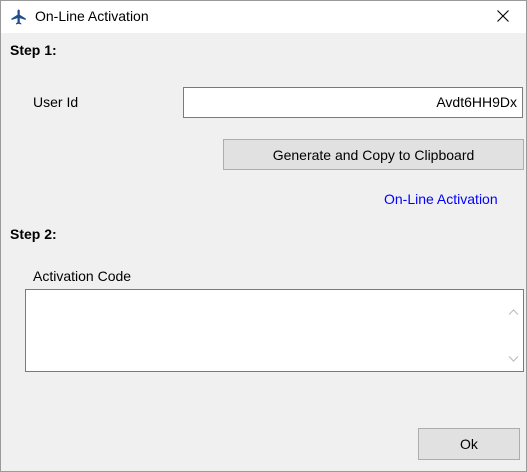 The height and width of the screenshot is (472, 527). I want to click on user-id-field: Avdt6HH9Dx, so click(353, 102).